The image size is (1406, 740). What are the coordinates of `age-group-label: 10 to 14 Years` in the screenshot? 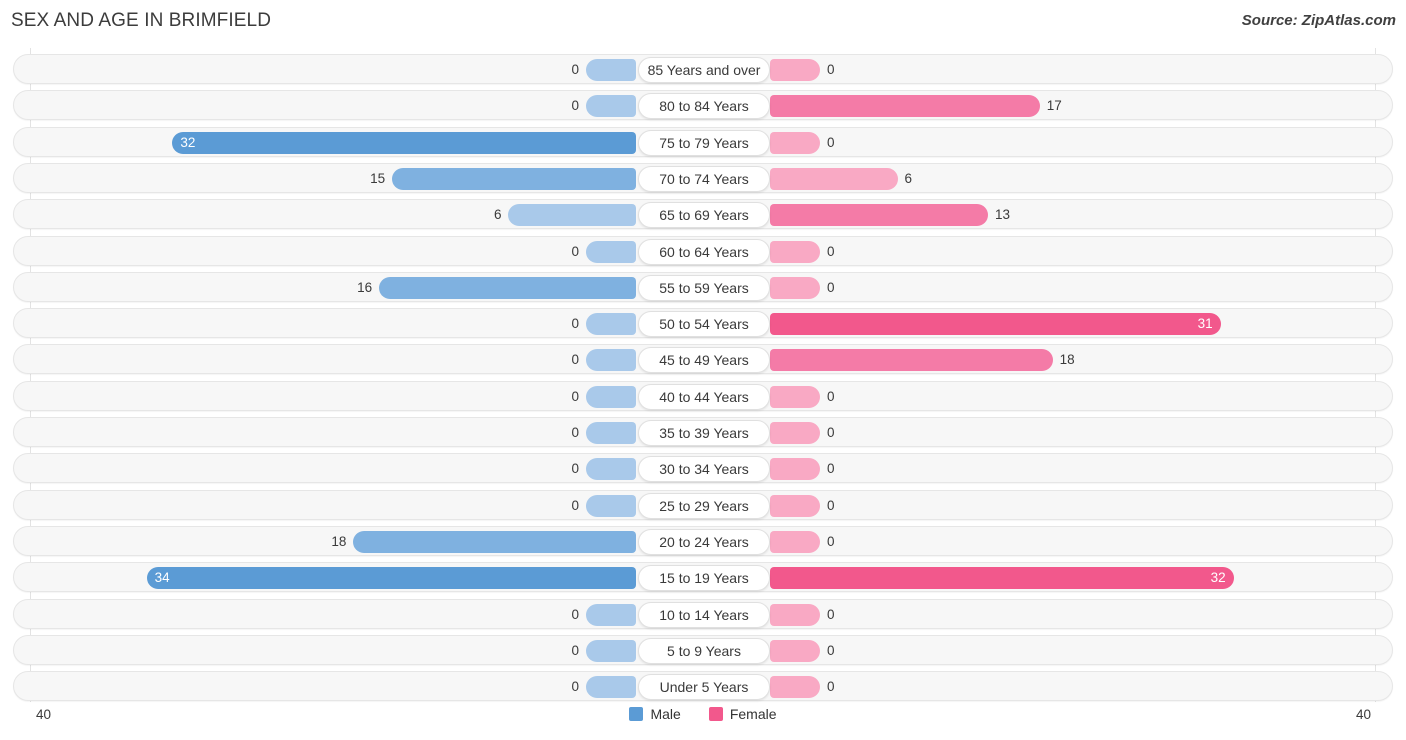 It's located at (704, 614).